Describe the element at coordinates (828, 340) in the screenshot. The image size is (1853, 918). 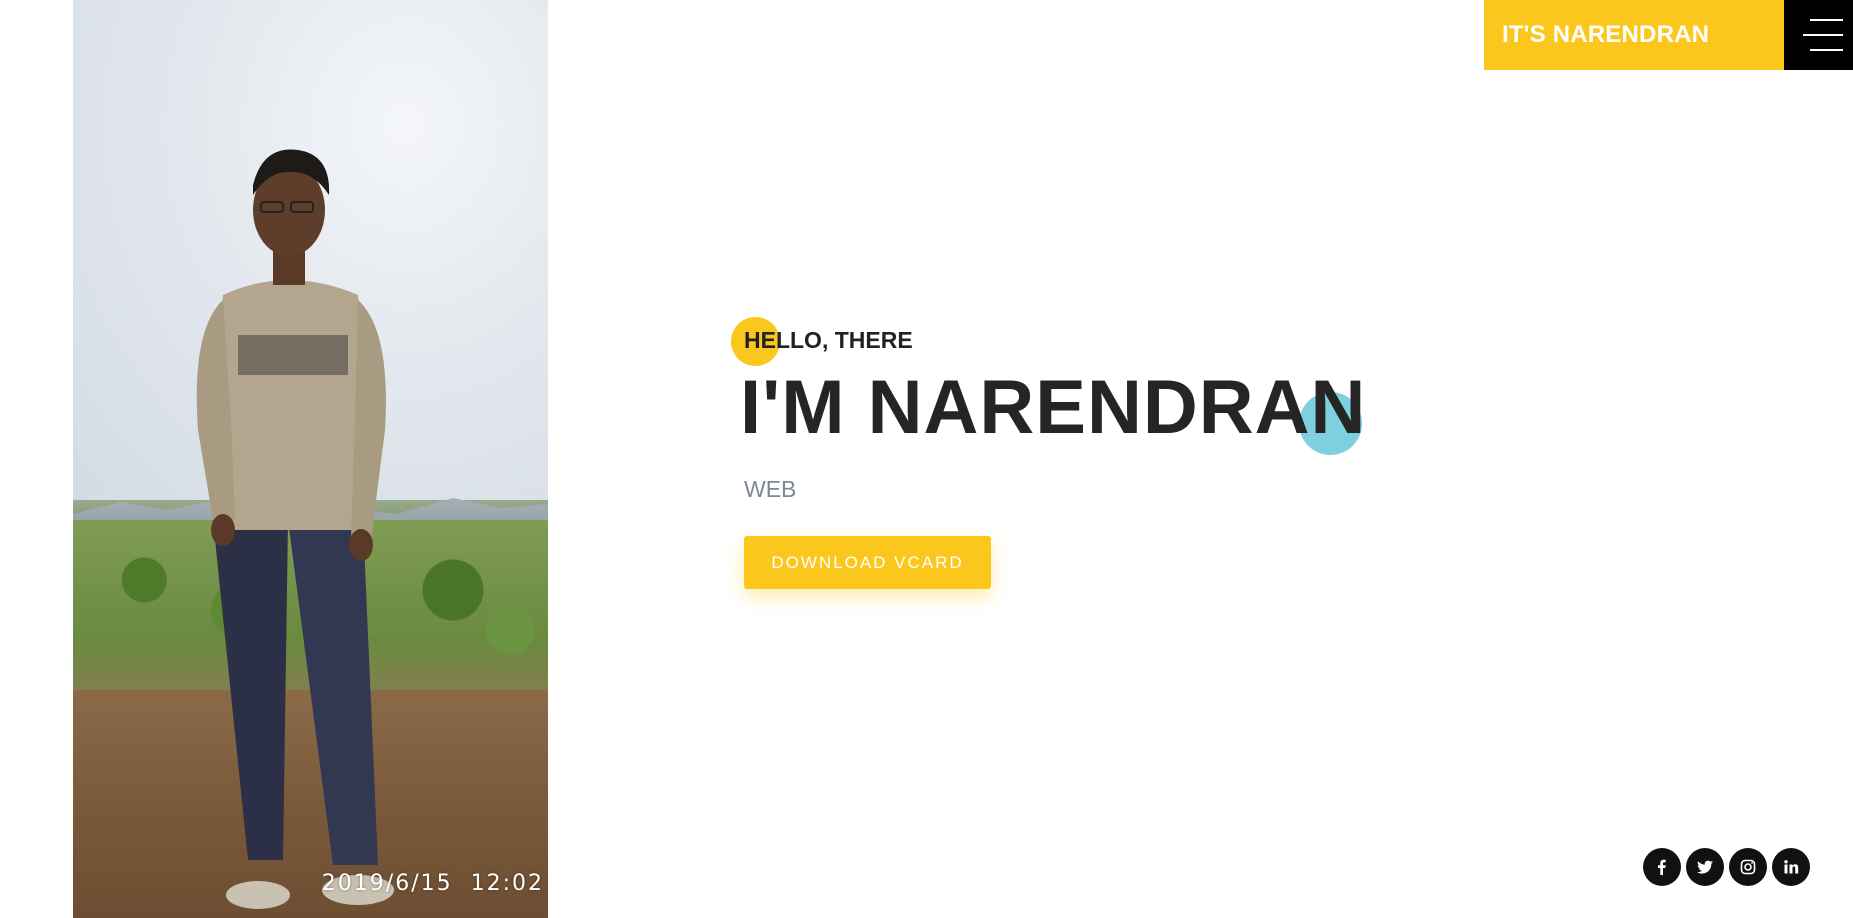
I see `hero-greeting: HELLO, THERE` at that location.